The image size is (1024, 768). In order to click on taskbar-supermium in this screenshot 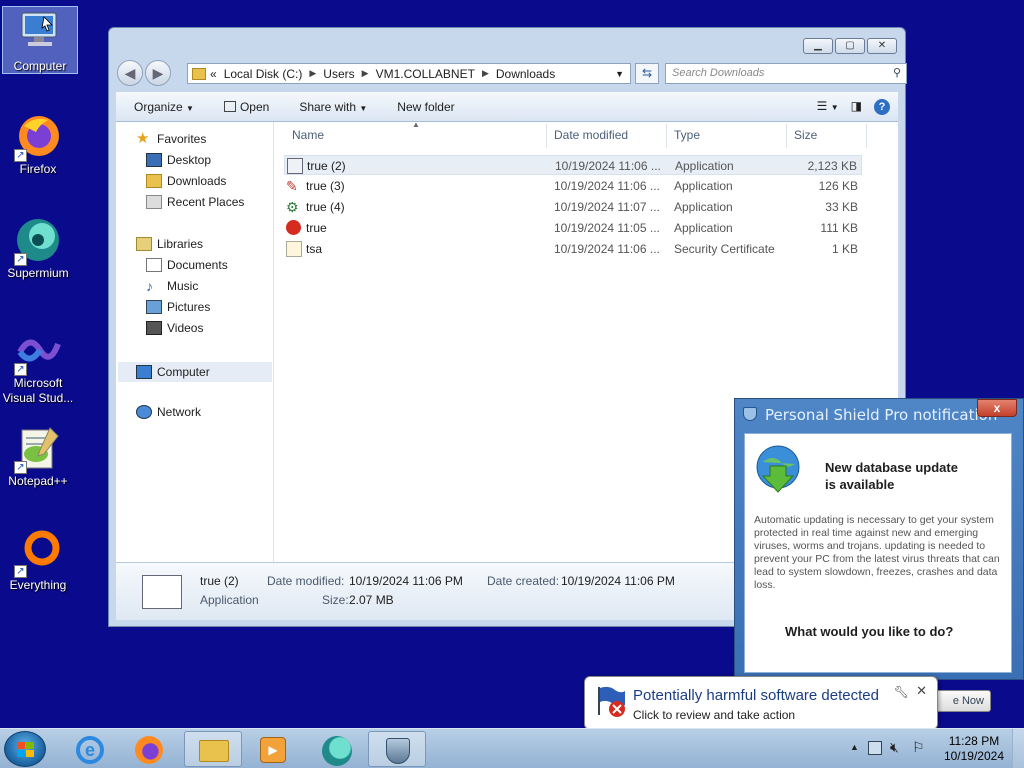, I will do `click(337, 749)`.